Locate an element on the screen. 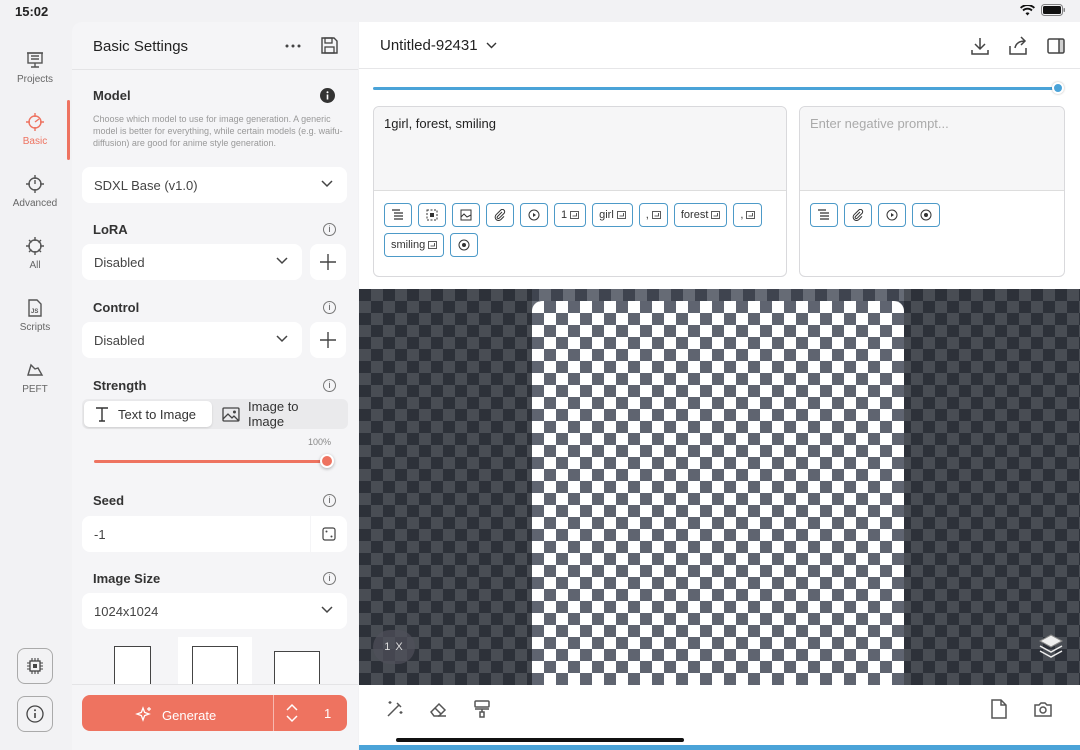  token-chip: smiling is located at coordinates (414, 245).